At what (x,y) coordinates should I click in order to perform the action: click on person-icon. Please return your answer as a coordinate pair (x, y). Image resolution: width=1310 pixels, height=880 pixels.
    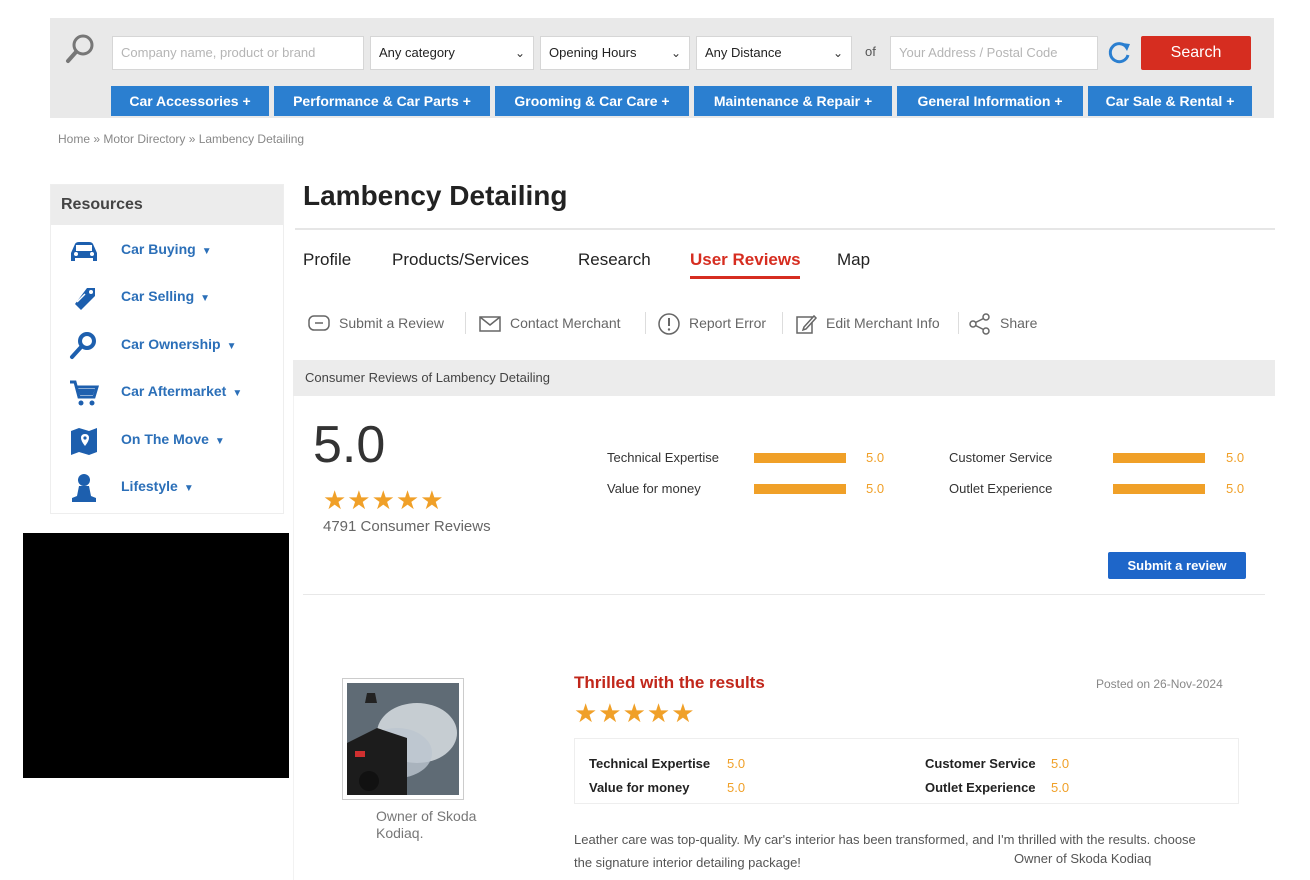
    Looking at the image, I should click on (84, 488).